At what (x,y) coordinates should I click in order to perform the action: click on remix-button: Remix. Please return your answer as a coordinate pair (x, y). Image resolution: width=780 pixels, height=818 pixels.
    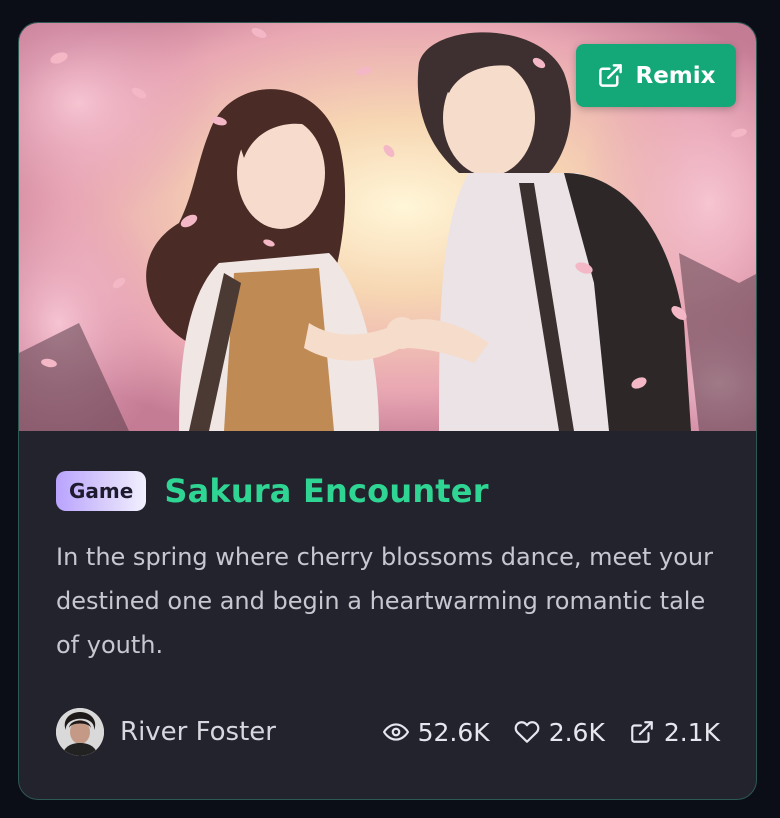
    Looking at the image, I should click on (656, 75).